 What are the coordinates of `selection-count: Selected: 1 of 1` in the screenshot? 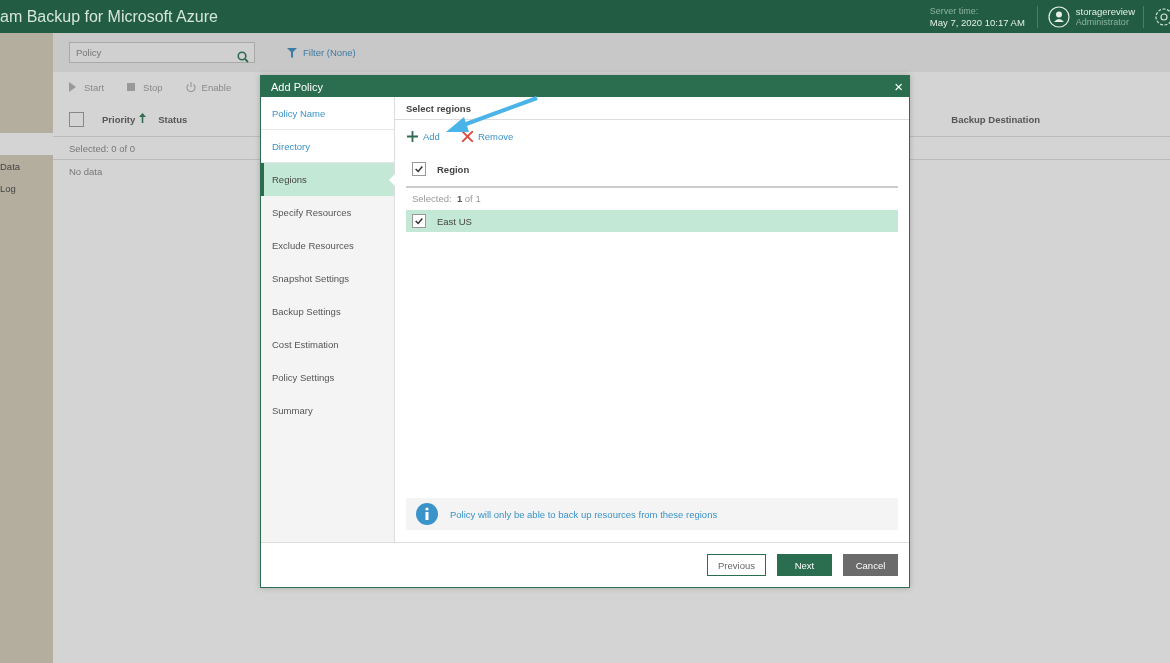 It's located at (446, 199).